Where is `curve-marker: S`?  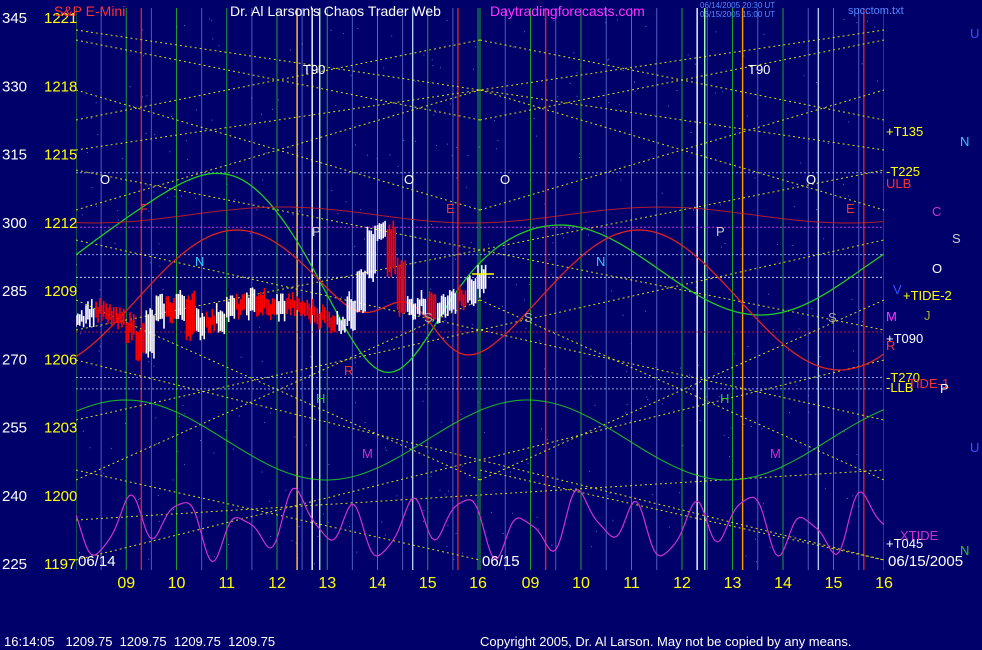
curve-marker: S is located at coordinates (832, 317).